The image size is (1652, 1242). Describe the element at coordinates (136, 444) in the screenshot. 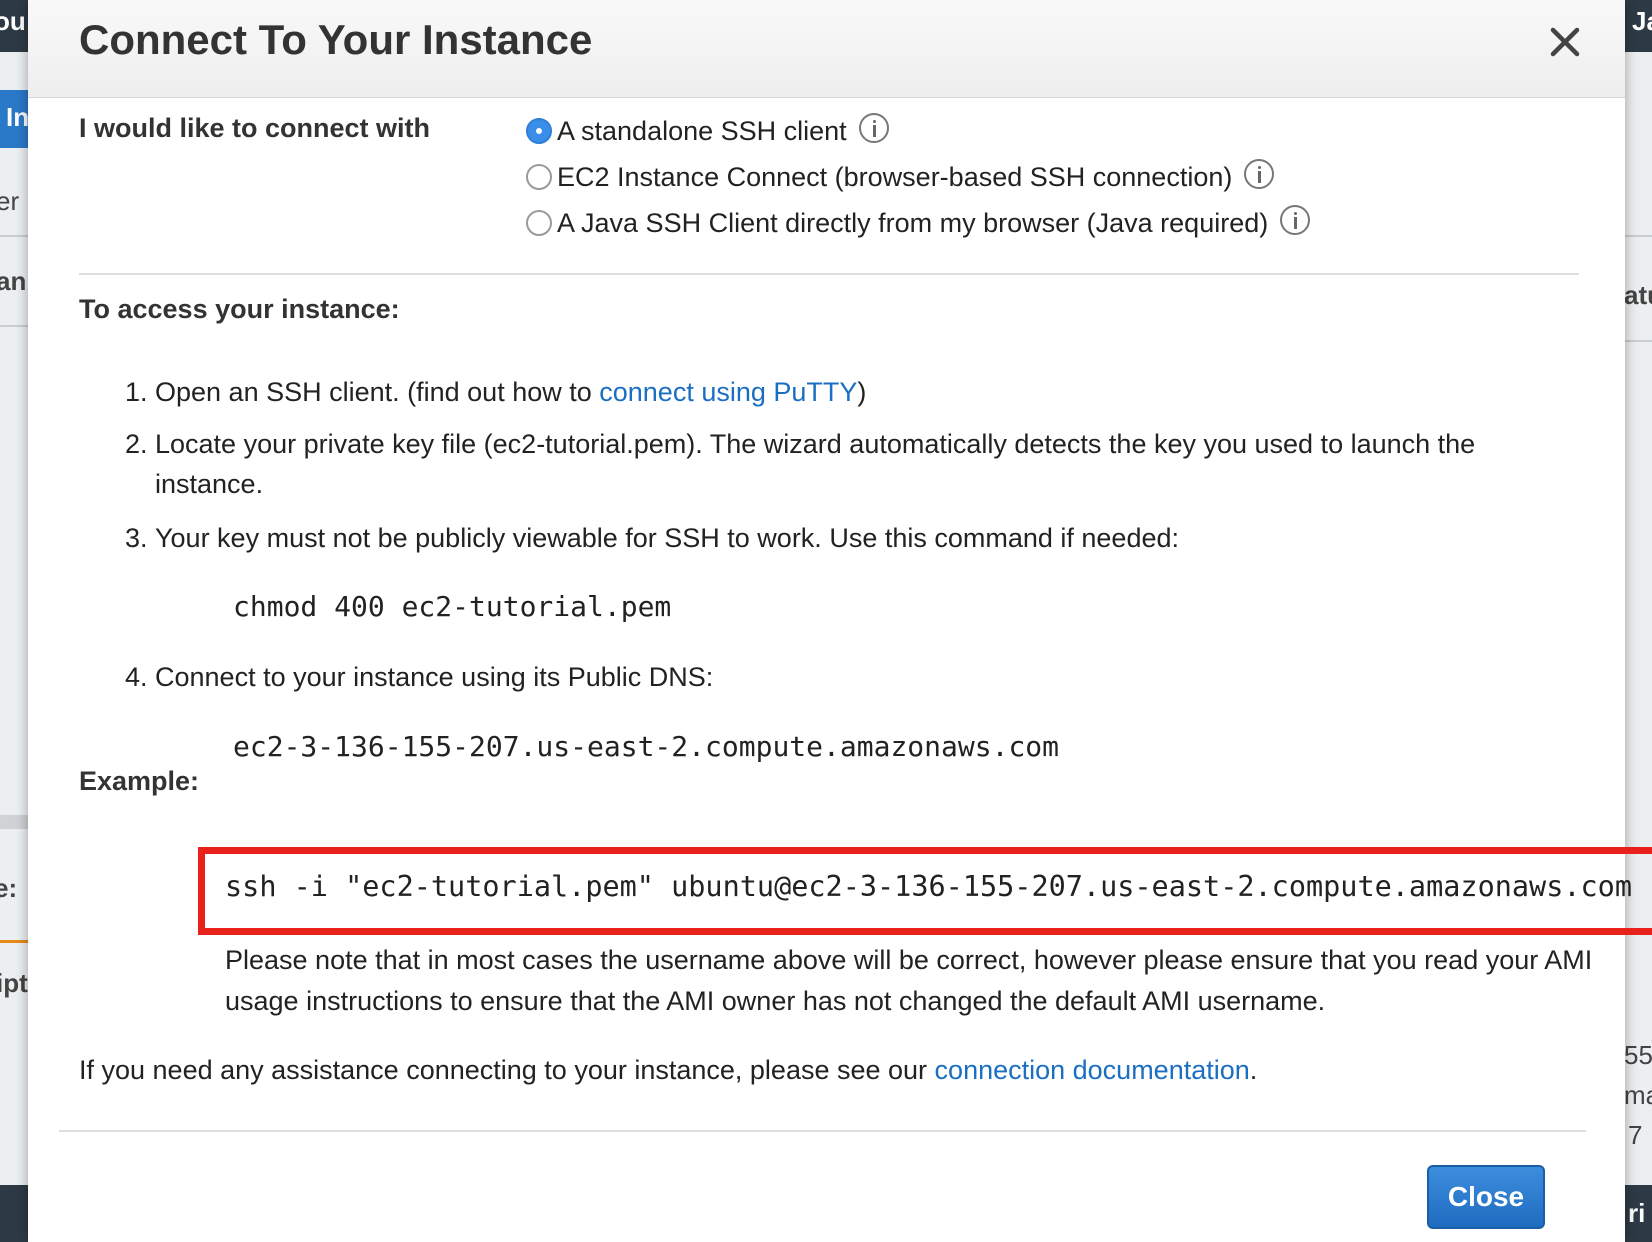

I see `step-number: 2.` at that location.